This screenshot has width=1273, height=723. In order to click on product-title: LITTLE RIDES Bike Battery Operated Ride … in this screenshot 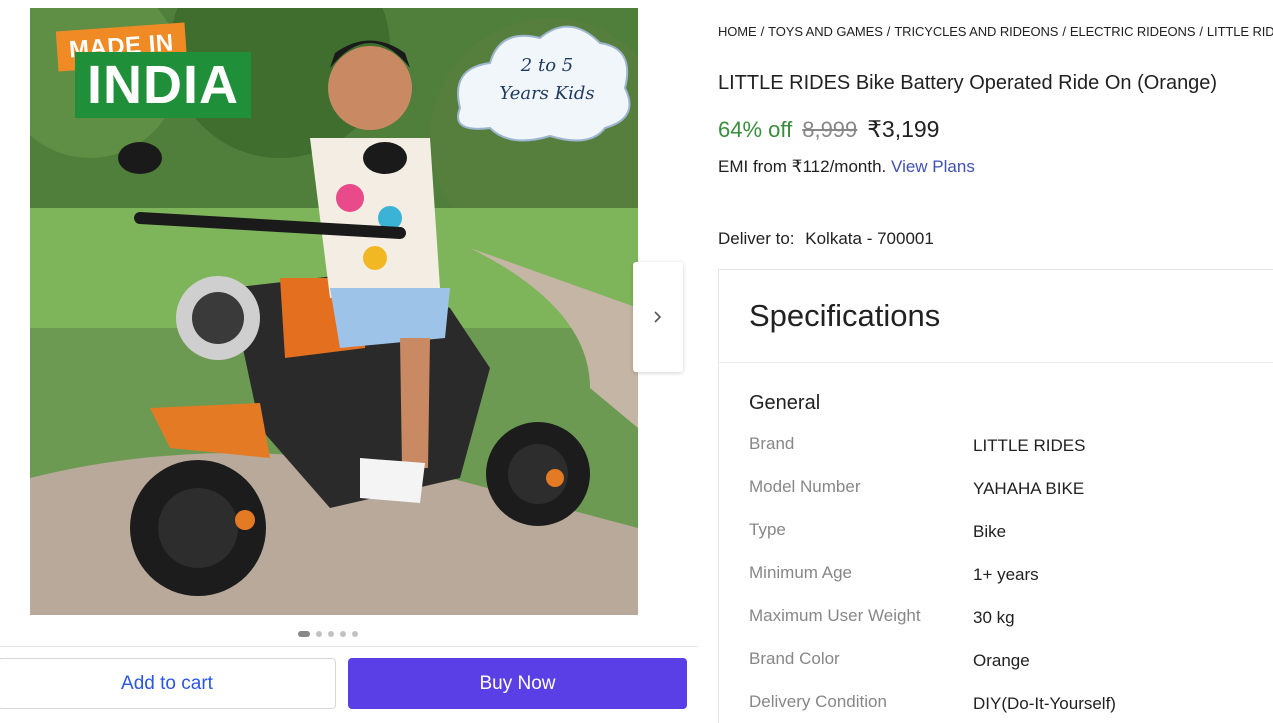, I will do `click(968, 83)`.